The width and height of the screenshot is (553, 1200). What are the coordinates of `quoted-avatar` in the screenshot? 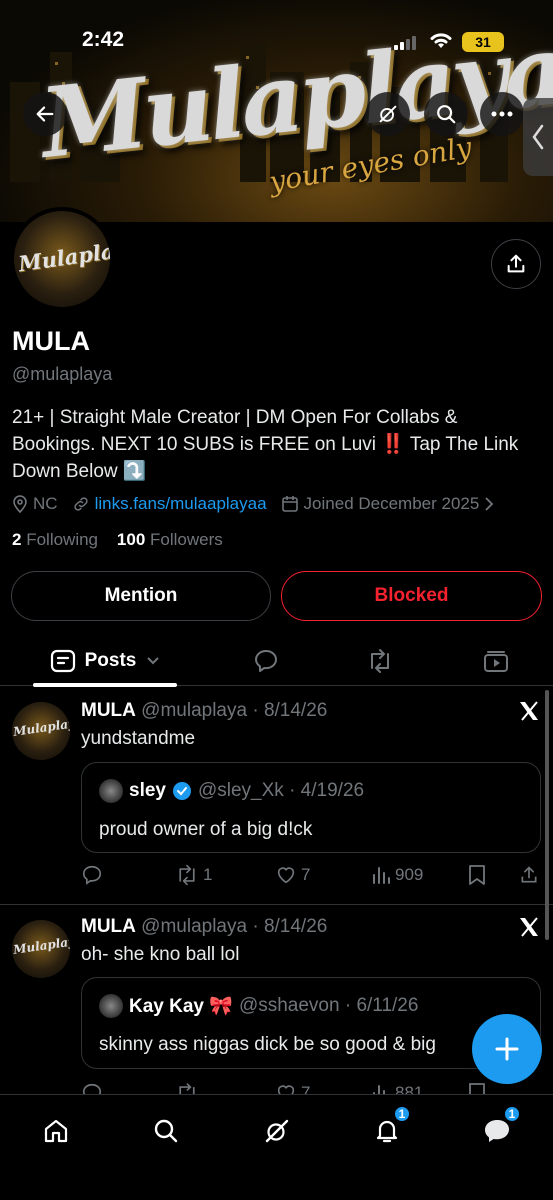 It's located at (111, 1006).